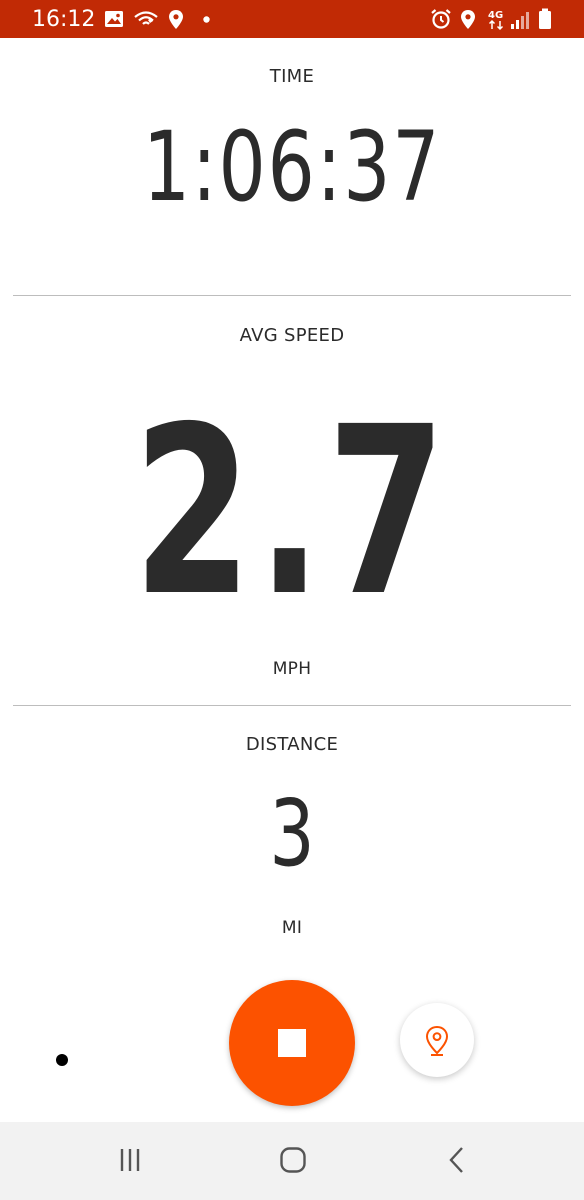  What do you see at coordinates (64, 19) in the screenshot?
I see `status-time: 16:12` at bounding box center [64, 19].